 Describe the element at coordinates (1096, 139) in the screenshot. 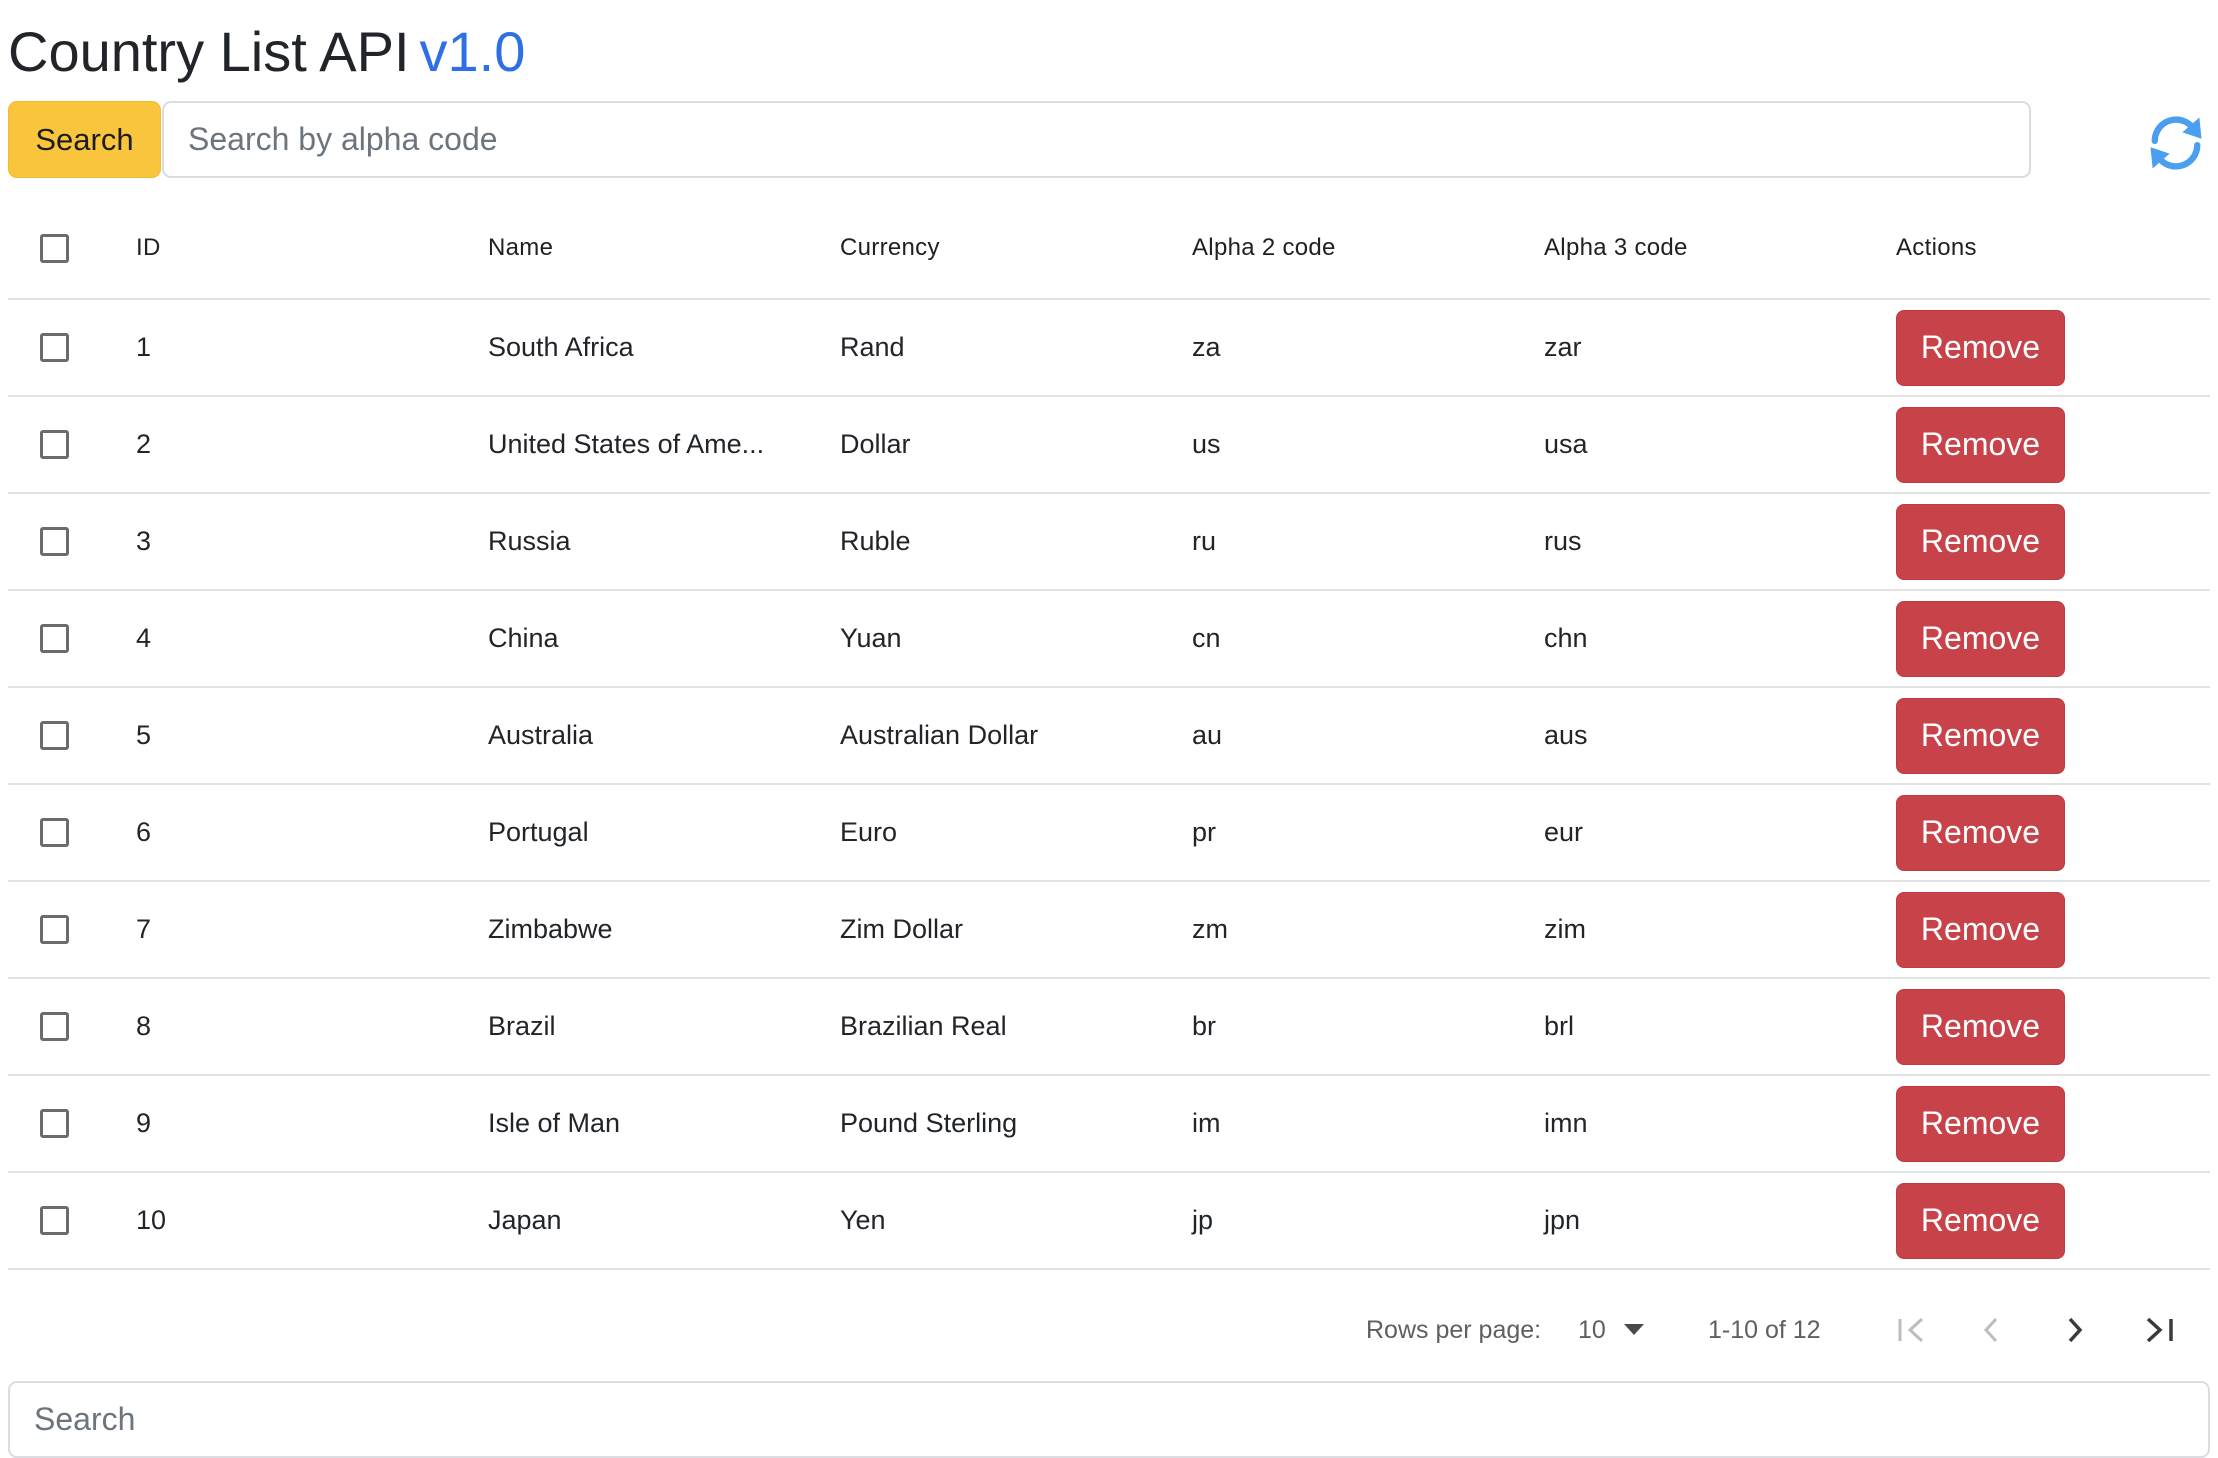

I see `alpha-code-search-input` at that location.